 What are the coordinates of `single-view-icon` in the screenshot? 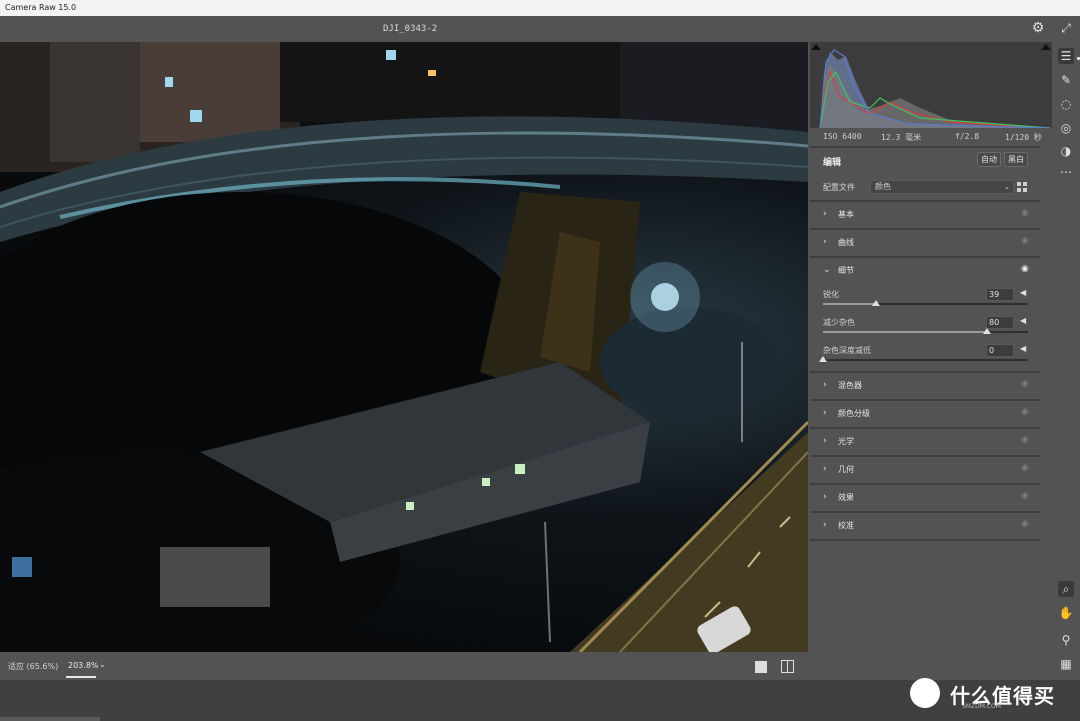 It's located at (761, 667).